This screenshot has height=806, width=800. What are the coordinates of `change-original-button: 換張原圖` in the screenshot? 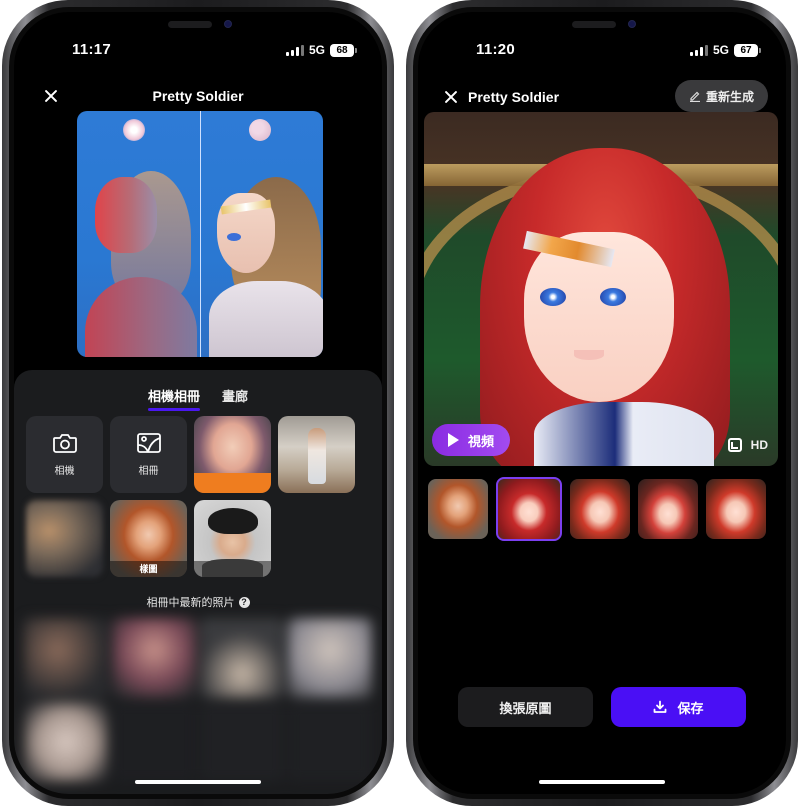 It's located at (525, 707).